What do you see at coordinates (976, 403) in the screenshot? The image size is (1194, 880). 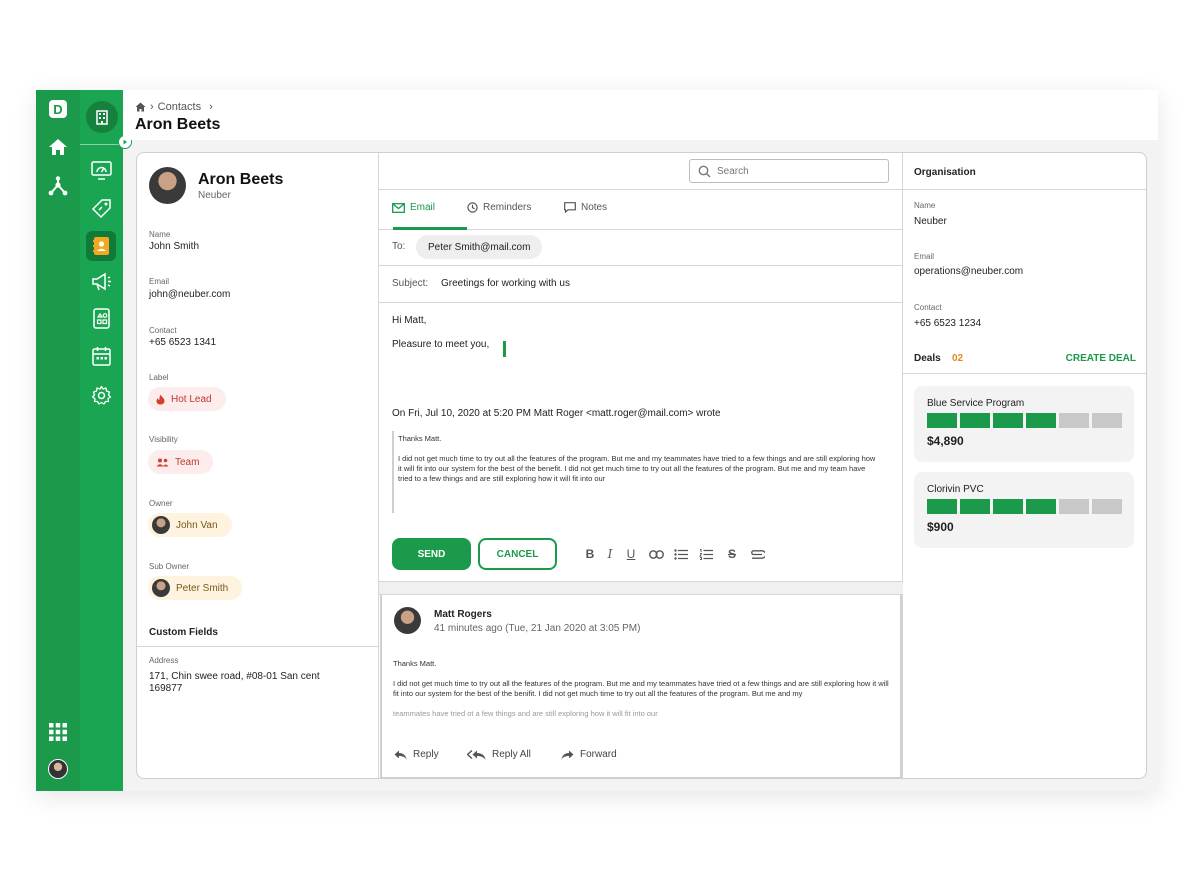 I see `deal-name: Blue Service Program` at bounding box center [976, 403].